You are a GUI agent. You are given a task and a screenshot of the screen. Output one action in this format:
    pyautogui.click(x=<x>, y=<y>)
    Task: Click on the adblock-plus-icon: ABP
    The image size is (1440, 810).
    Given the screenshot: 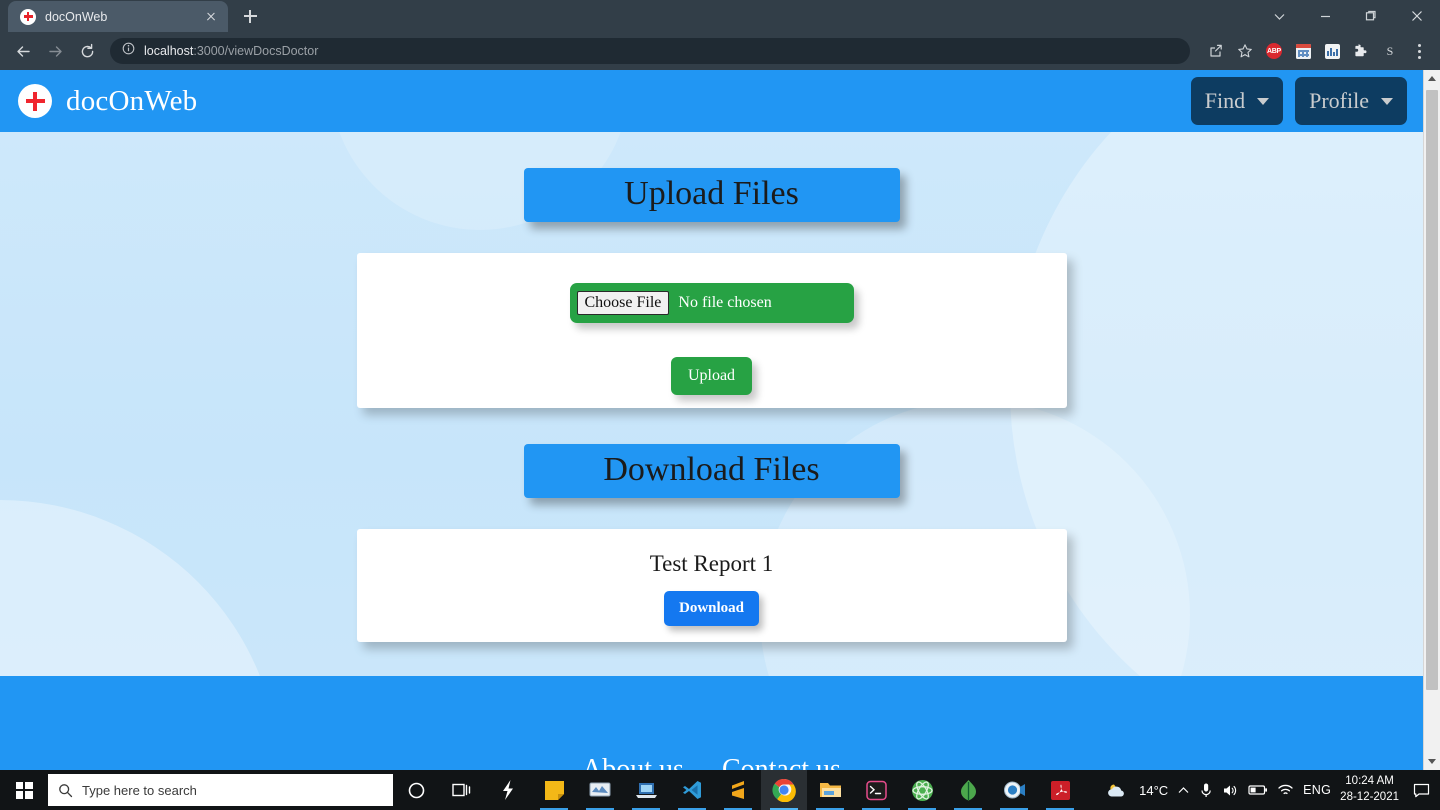 What is the action you would take?
    pyautogui.click(x=1274, y=51)
    